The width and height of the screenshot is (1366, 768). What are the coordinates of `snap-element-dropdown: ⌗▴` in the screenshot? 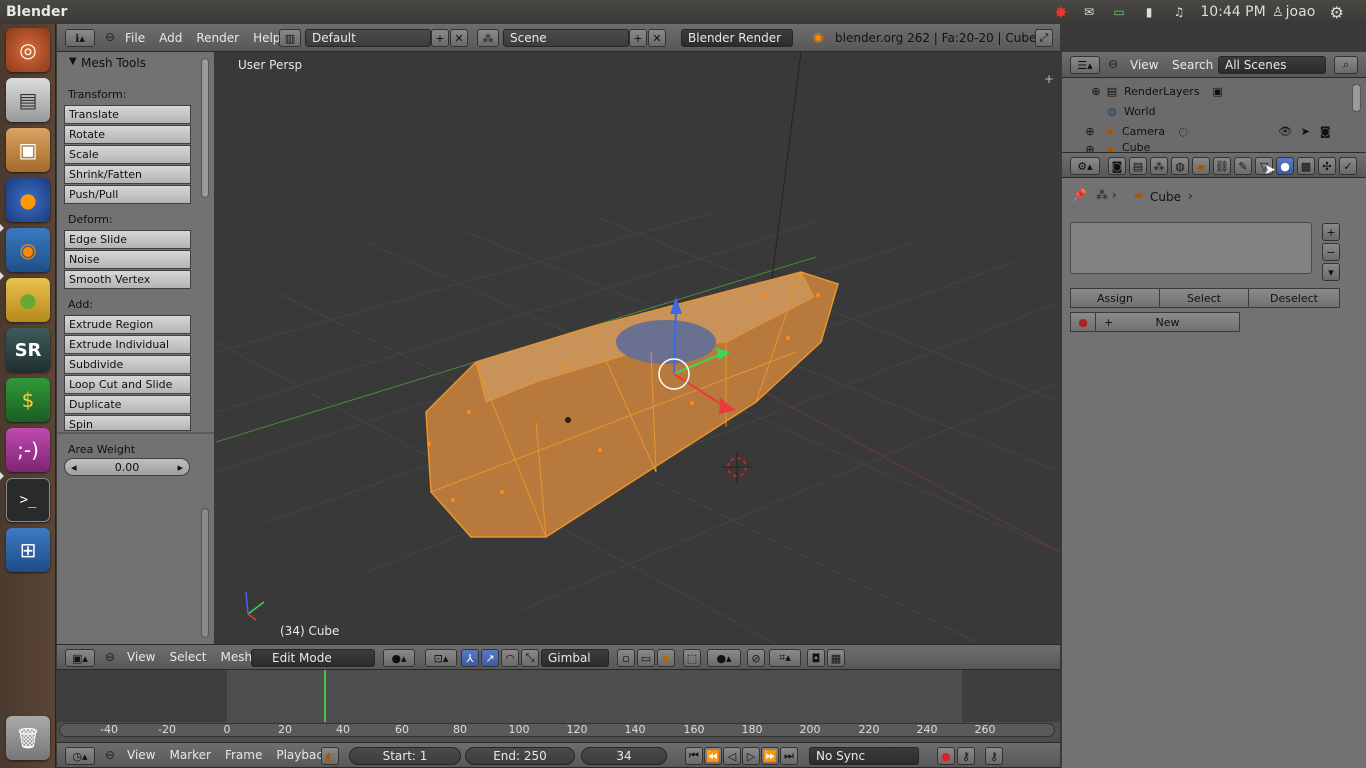 It's located at (785, 658).